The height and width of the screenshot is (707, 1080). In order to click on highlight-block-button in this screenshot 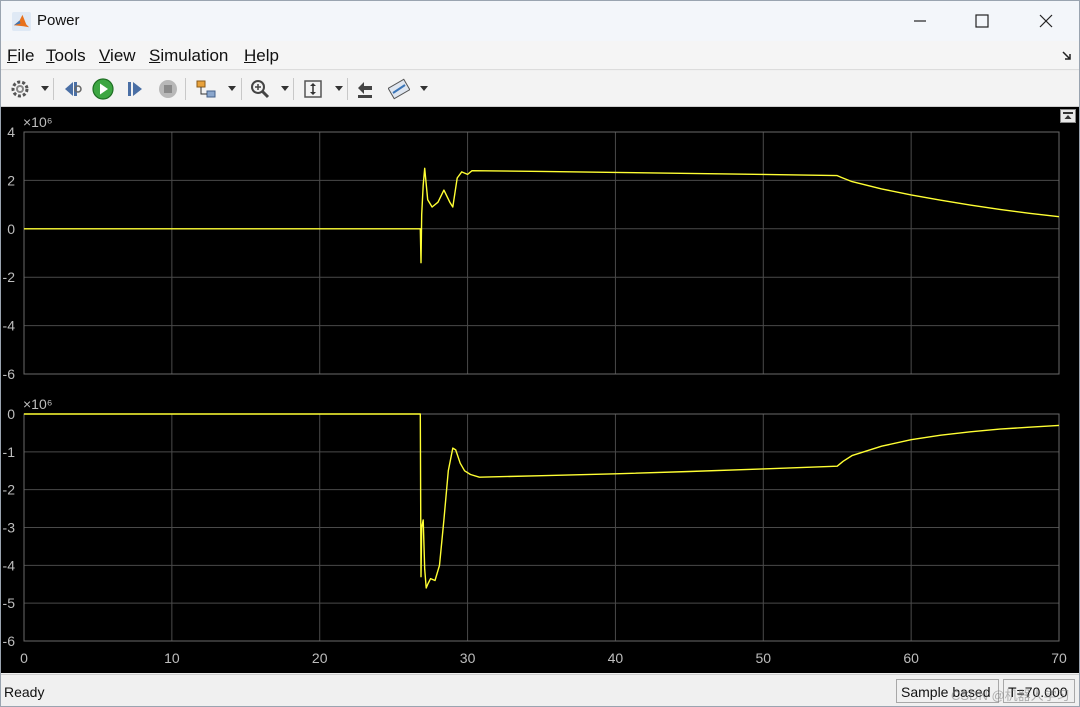, I will do `click(365, 89)`.